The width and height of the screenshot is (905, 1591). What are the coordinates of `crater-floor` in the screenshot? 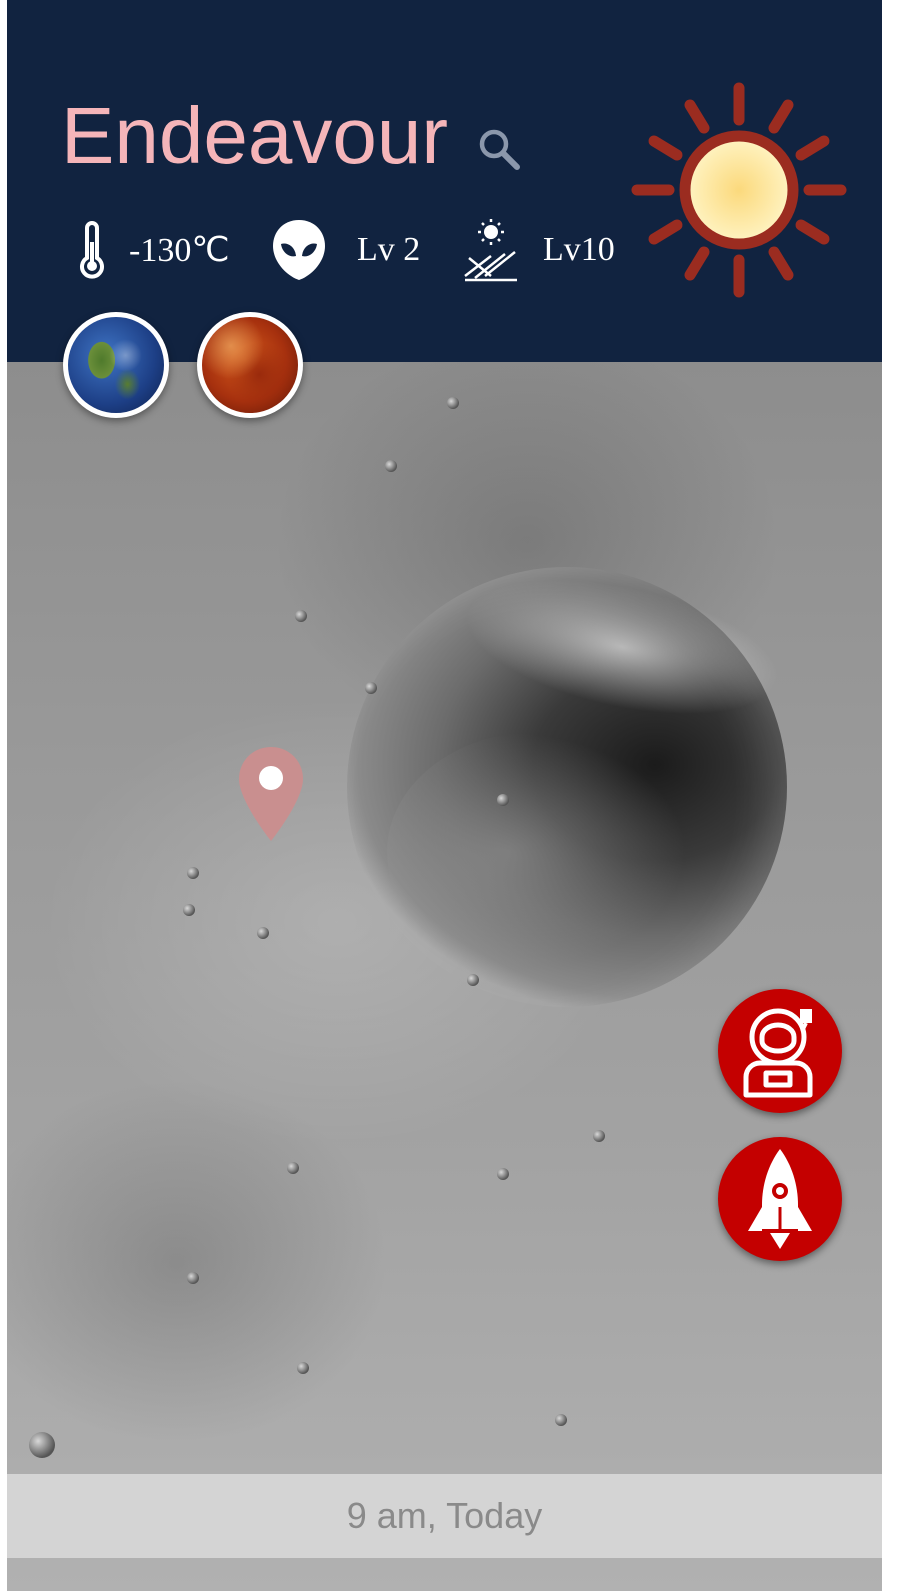 It's located at (537, 852).